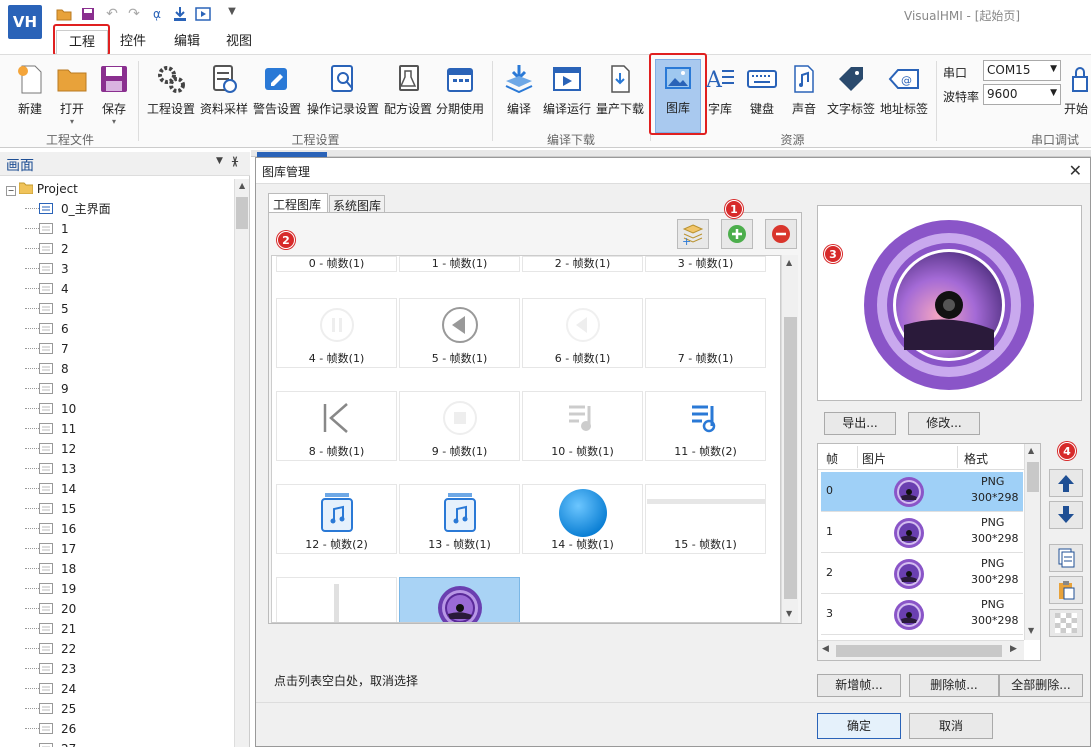 This screenshot has width=1091, height=747. I want to click on tree-item-screen: 21, so click(38, 629).